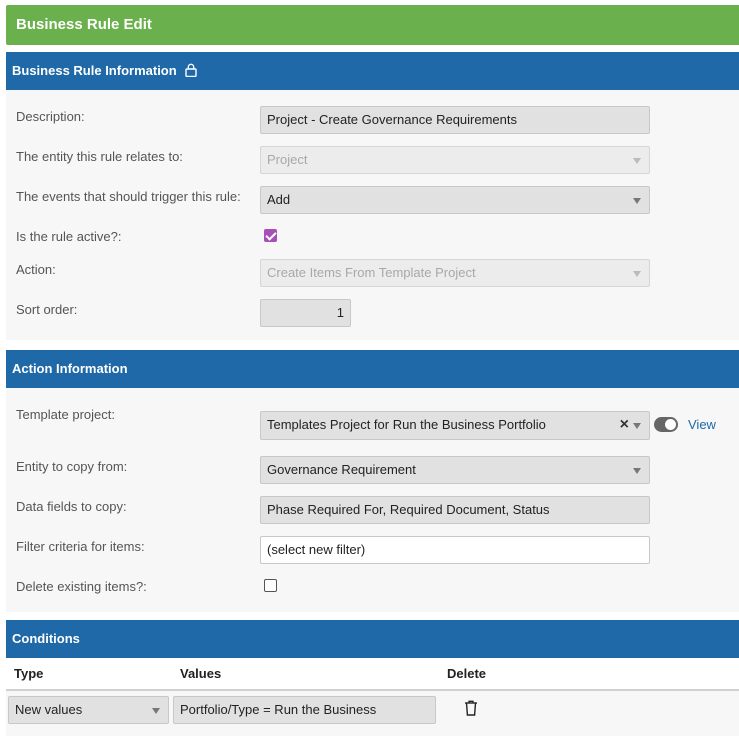 This screenshot has height=736, width=739. What do you see at coordinates (94, 70) in the screenshot?
I see `section-title: Business Rule Information` at bounding box center [94, 70].